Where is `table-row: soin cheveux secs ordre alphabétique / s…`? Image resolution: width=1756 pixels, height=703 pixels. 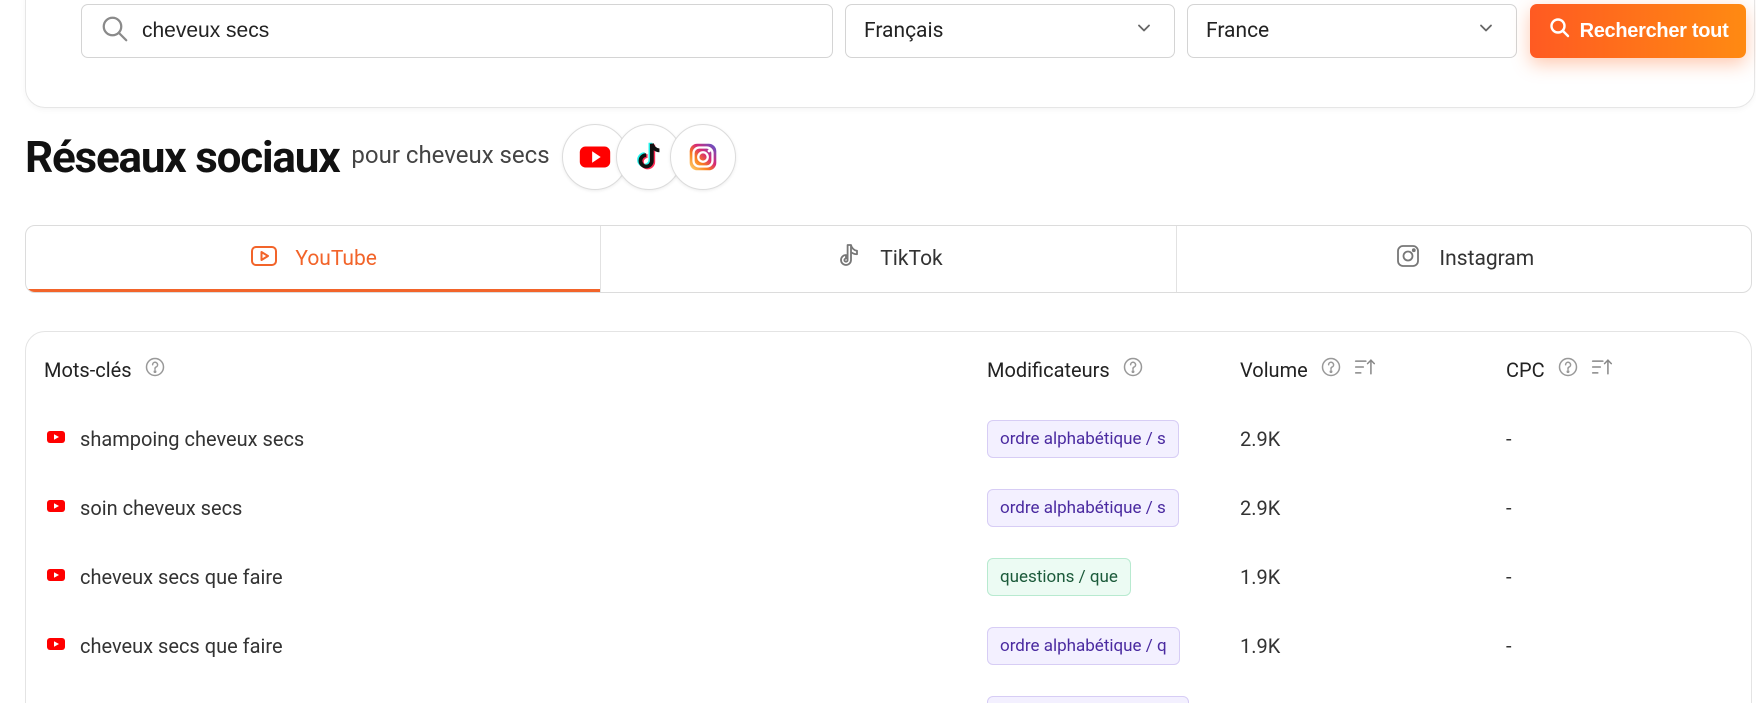 table-row: soin cheveux secs ordre alphabétique / s… is located at coordinates (888, 508).